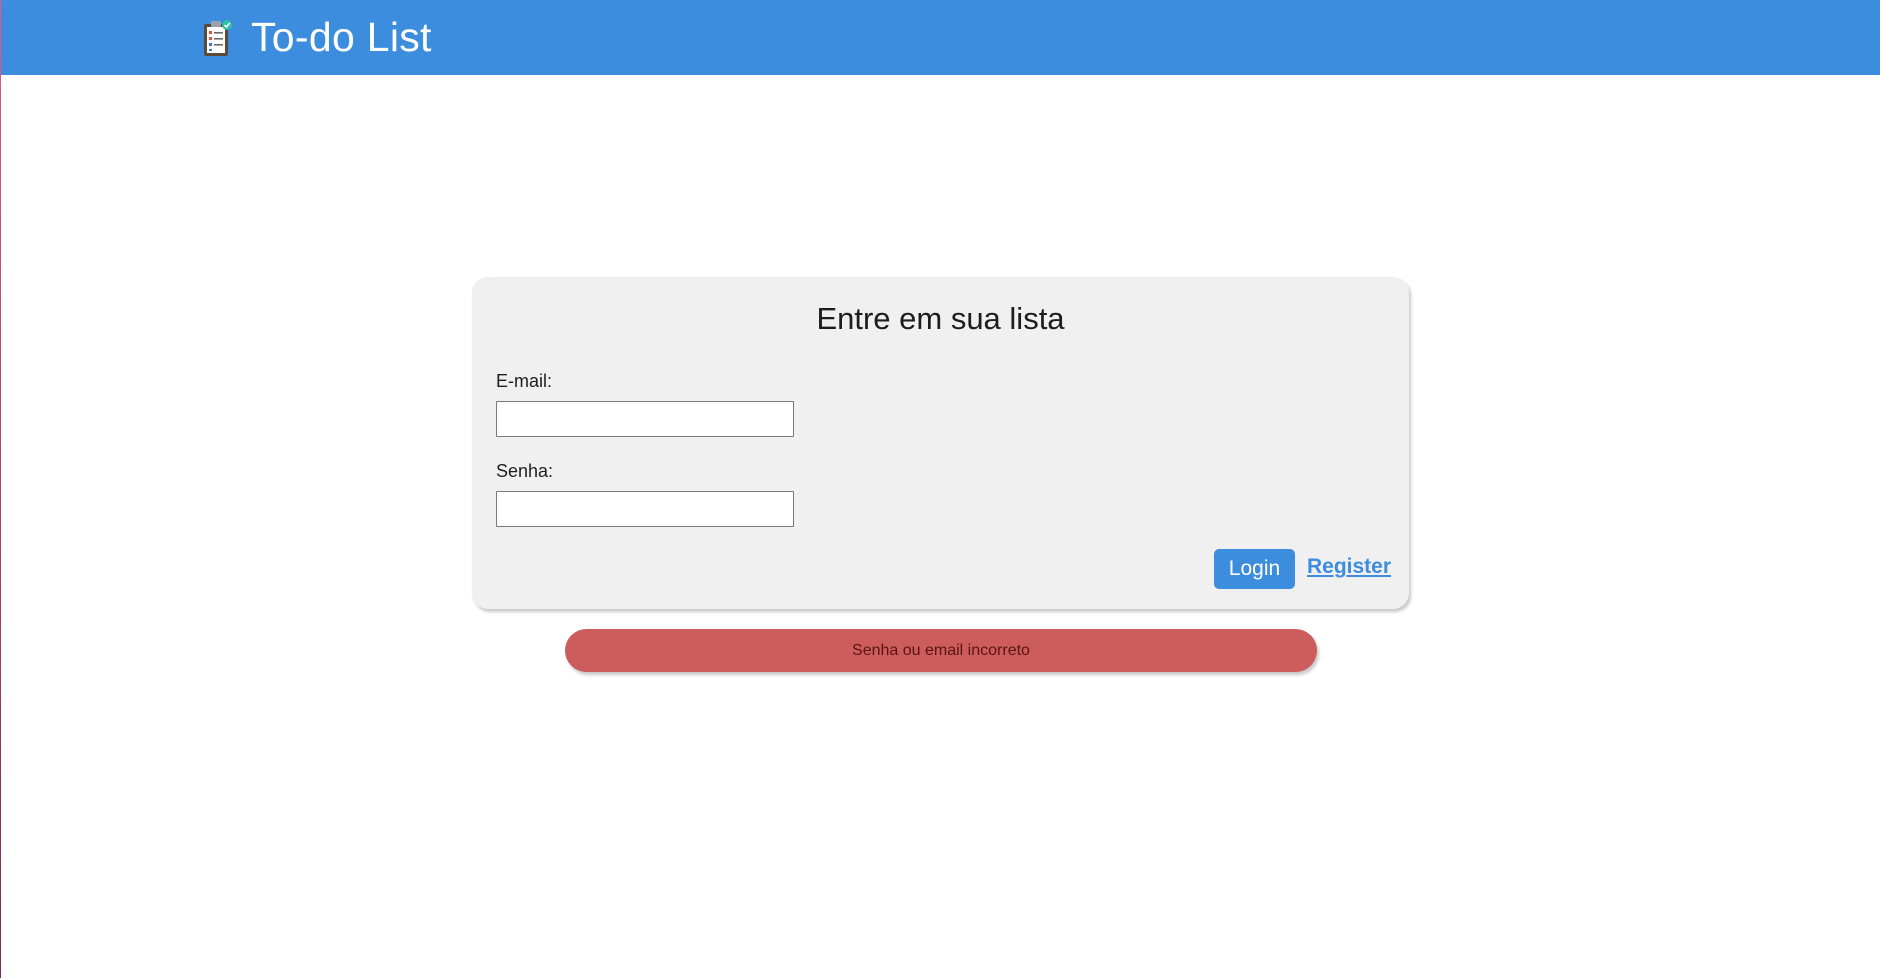 The height and width of the screenshot is (978, 1880). What do you see at coordinates (1349, 567) in the screenshot?
I see `register-link: Register` at bounding box center [1349, 567].